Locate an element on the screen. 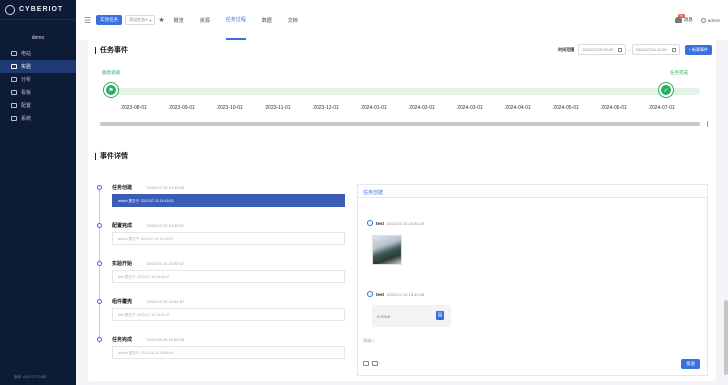 This screenshot has width=728, height=385. timeline-scrollbar-end is located at coordinates (707, 124).